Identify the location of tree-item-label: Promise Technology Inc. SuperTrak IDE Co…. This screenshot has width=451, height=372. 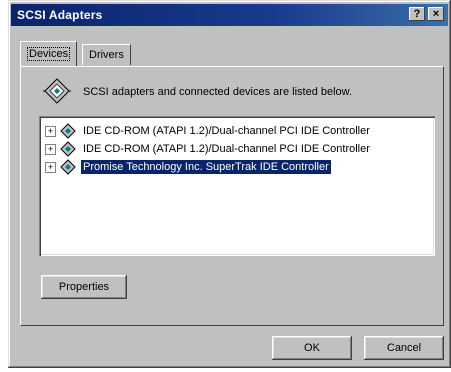
(206, 167).